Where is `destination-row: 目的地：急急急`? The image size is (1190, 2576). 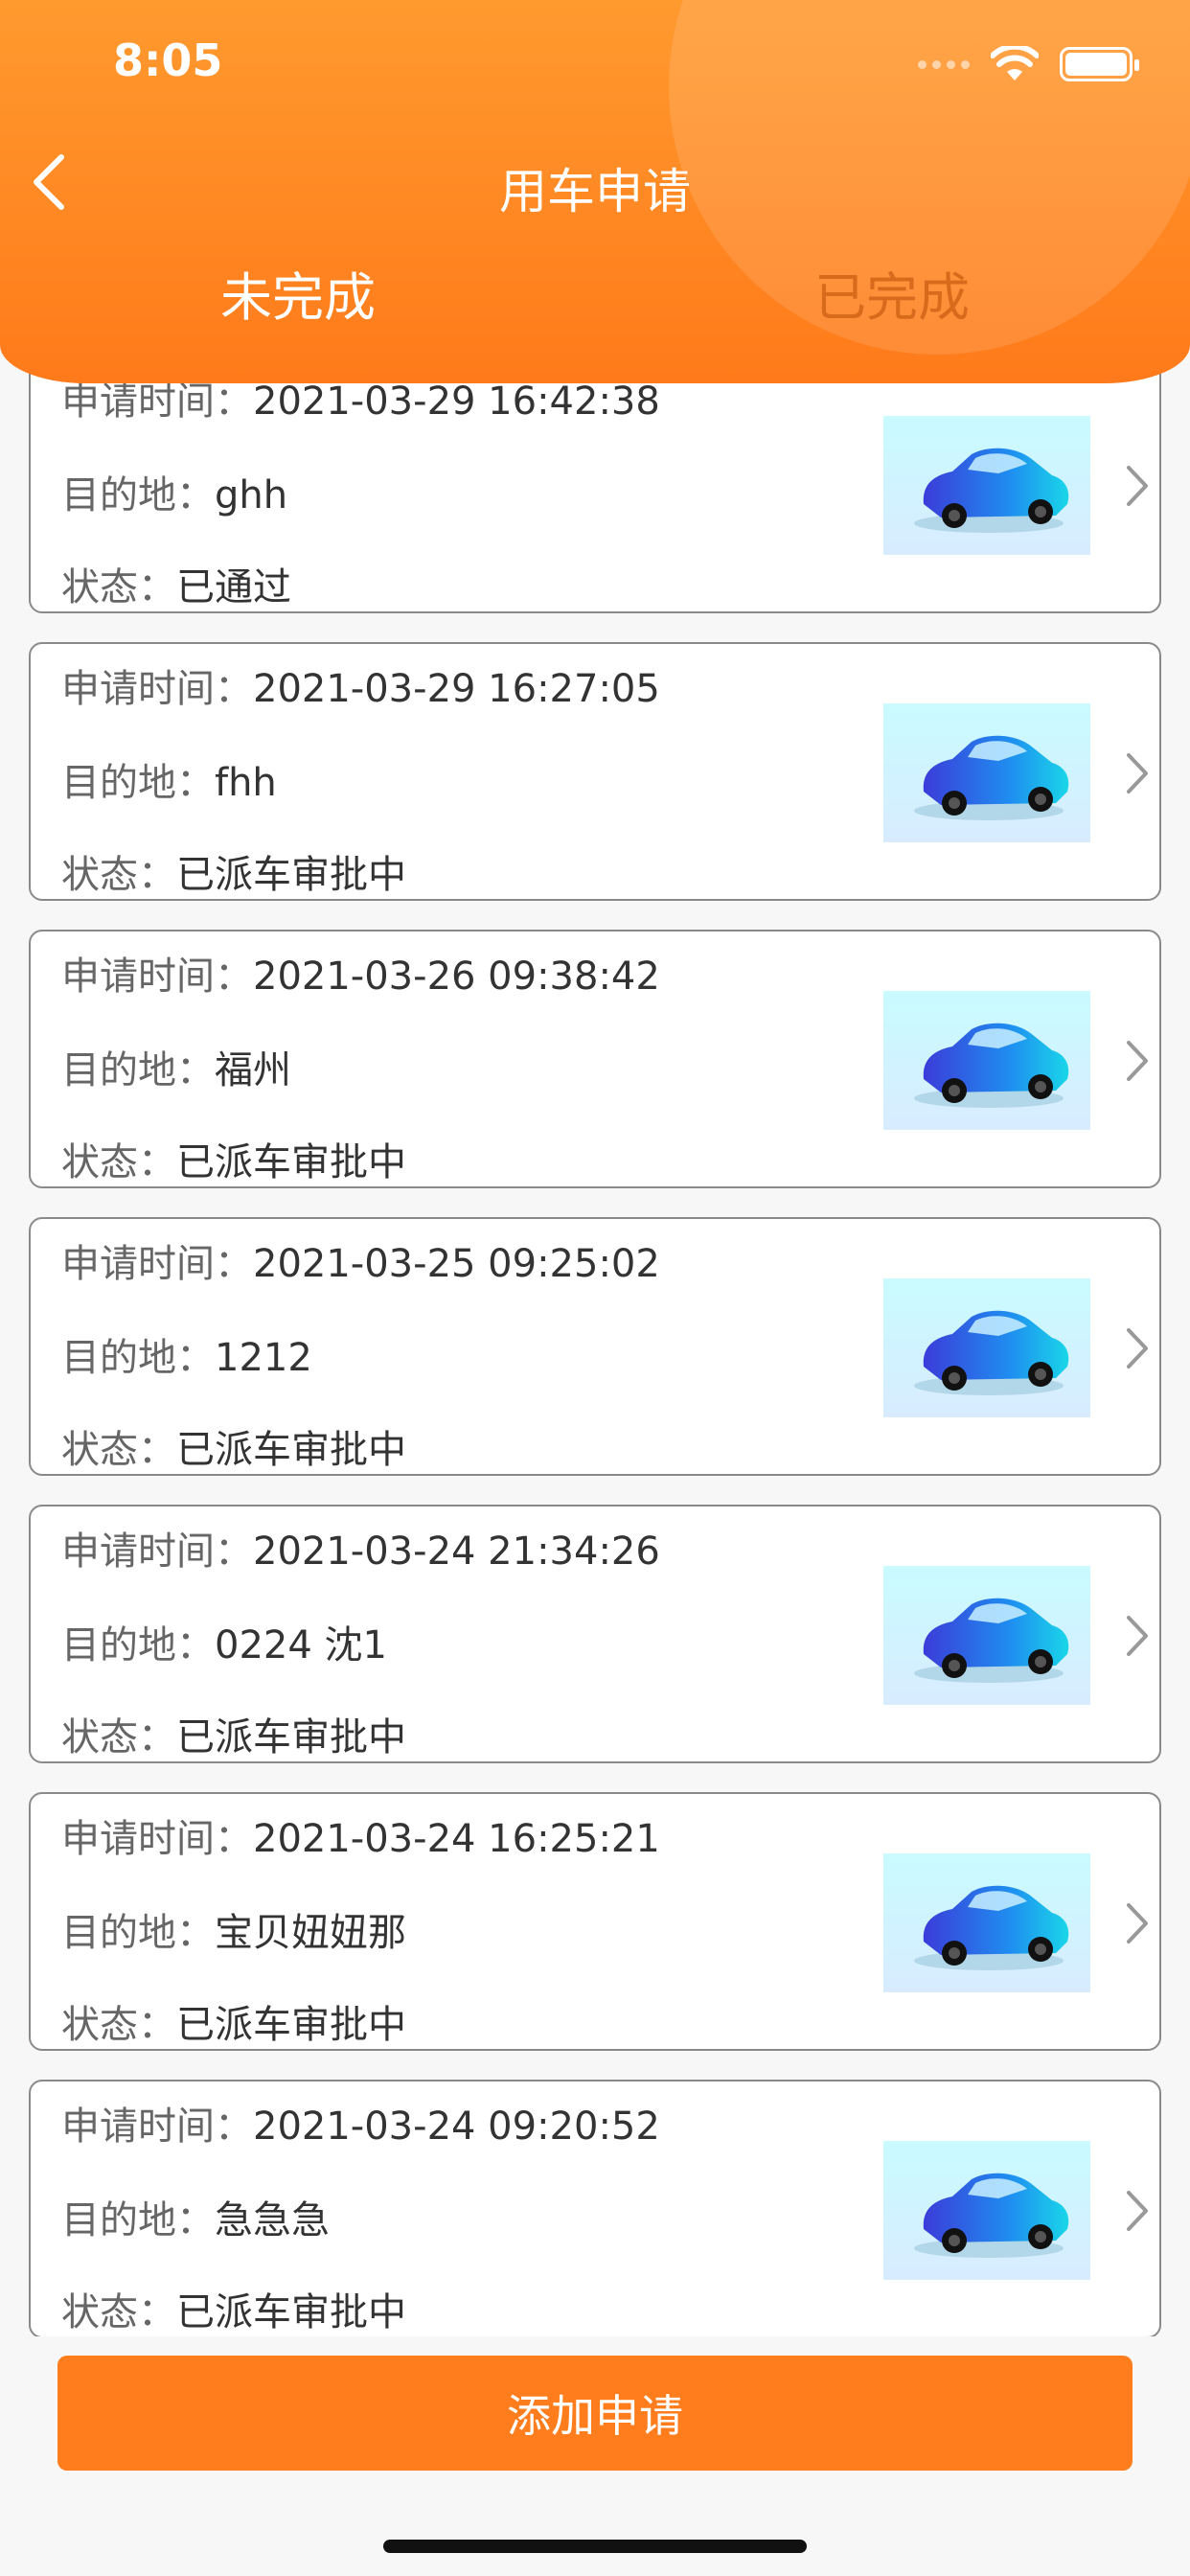 destination-row: 目的地：急急急 is located at coordinates (195, 2216).